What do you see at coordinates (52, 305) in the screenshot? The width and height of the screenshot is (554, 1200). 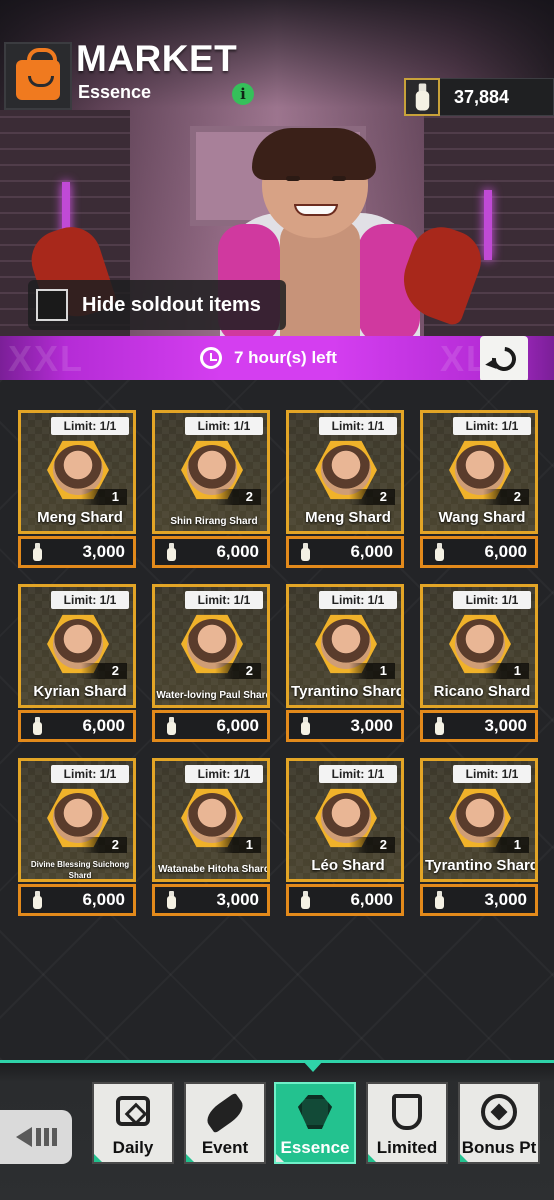 I see `hide-soldout-checkbox` at bounding box center [52, 305].